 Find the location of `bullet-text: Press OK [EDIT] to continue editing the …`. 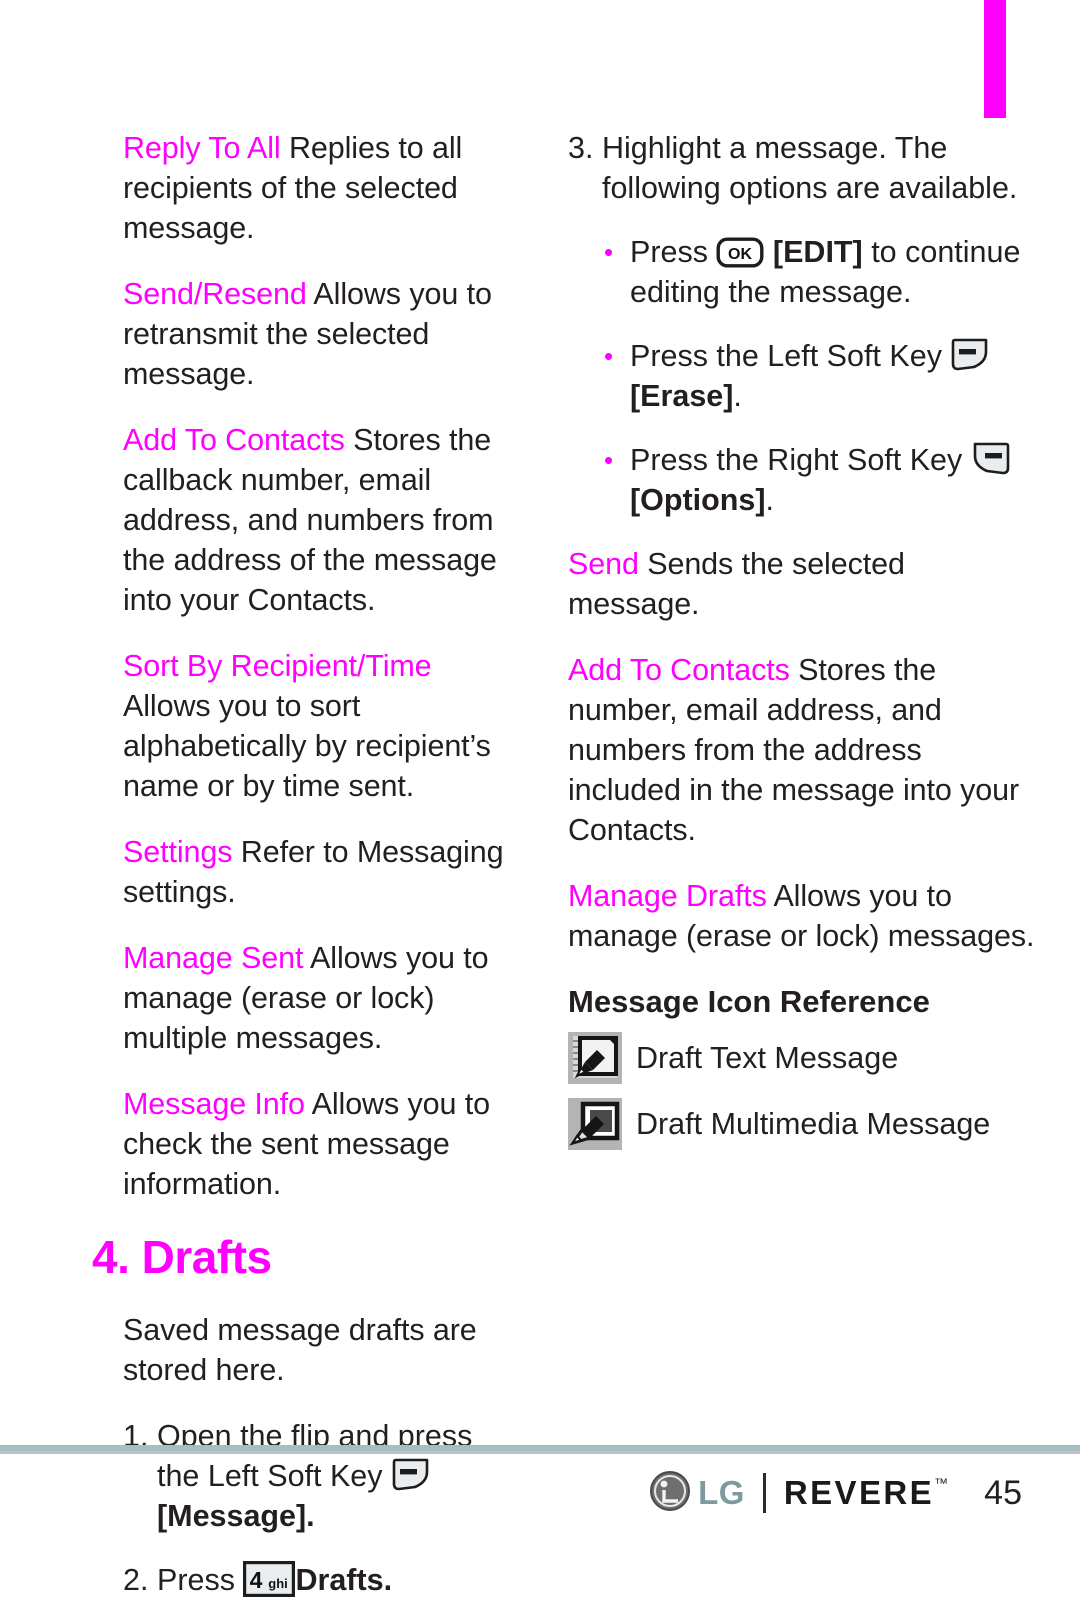

bullet-text: Press OK [EDIT] to continue editing the … is located at coordinates (835, 272).